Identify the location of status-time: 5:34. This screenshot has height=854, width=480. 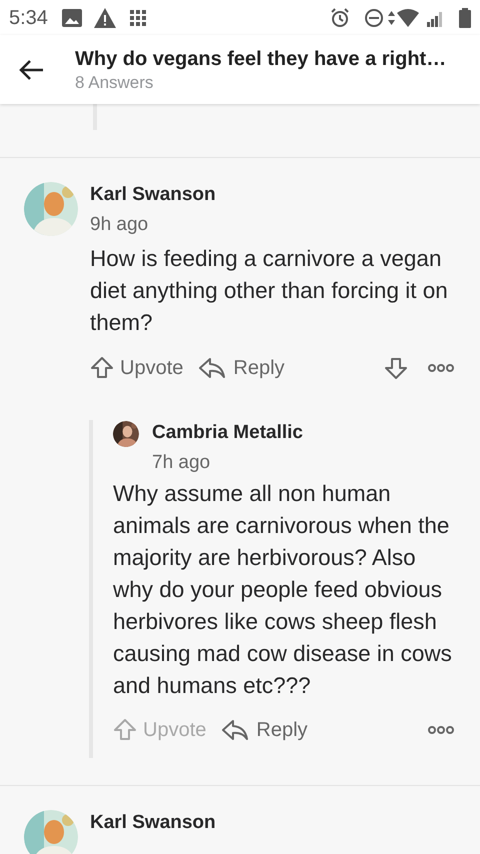
(28, 18).